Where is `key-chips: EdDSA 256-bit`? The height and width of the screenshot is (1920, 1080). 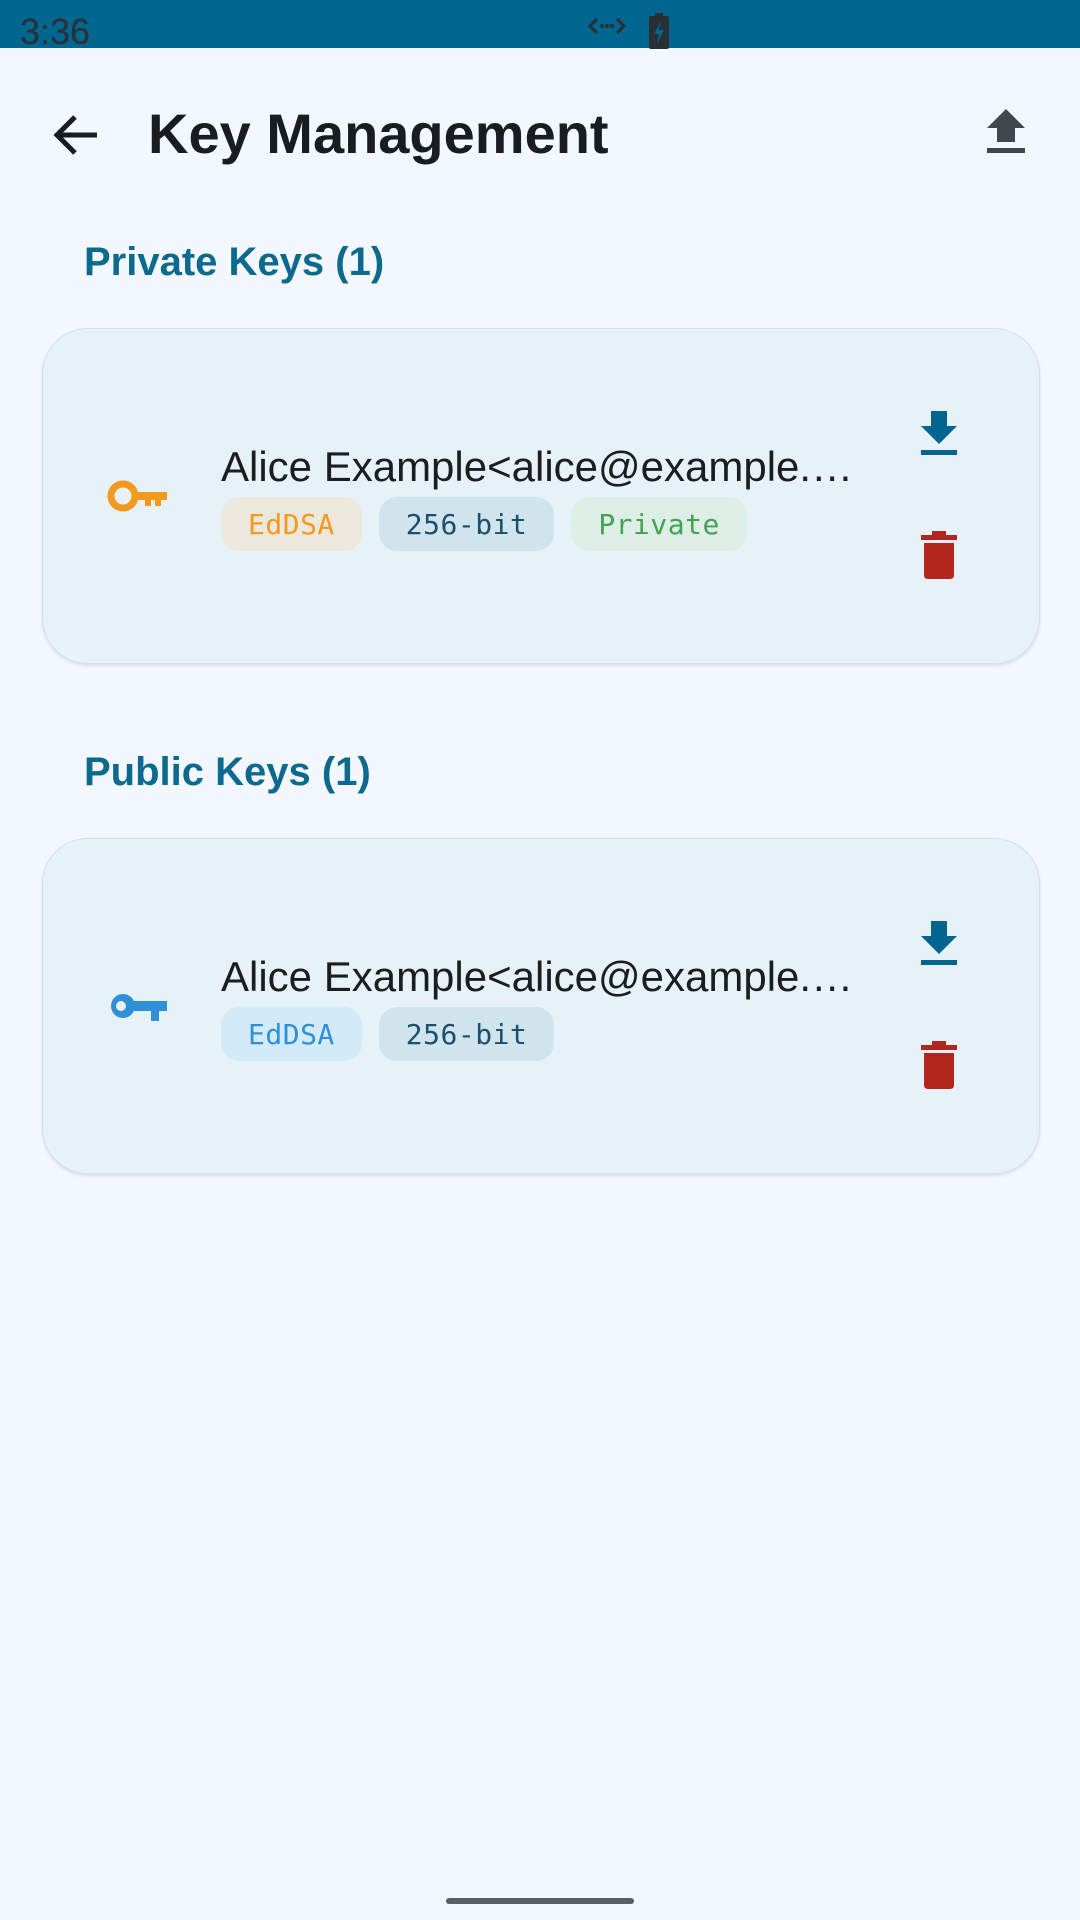
key-chips: EdDSA 256-bit is located at coordinates (388, 1034).